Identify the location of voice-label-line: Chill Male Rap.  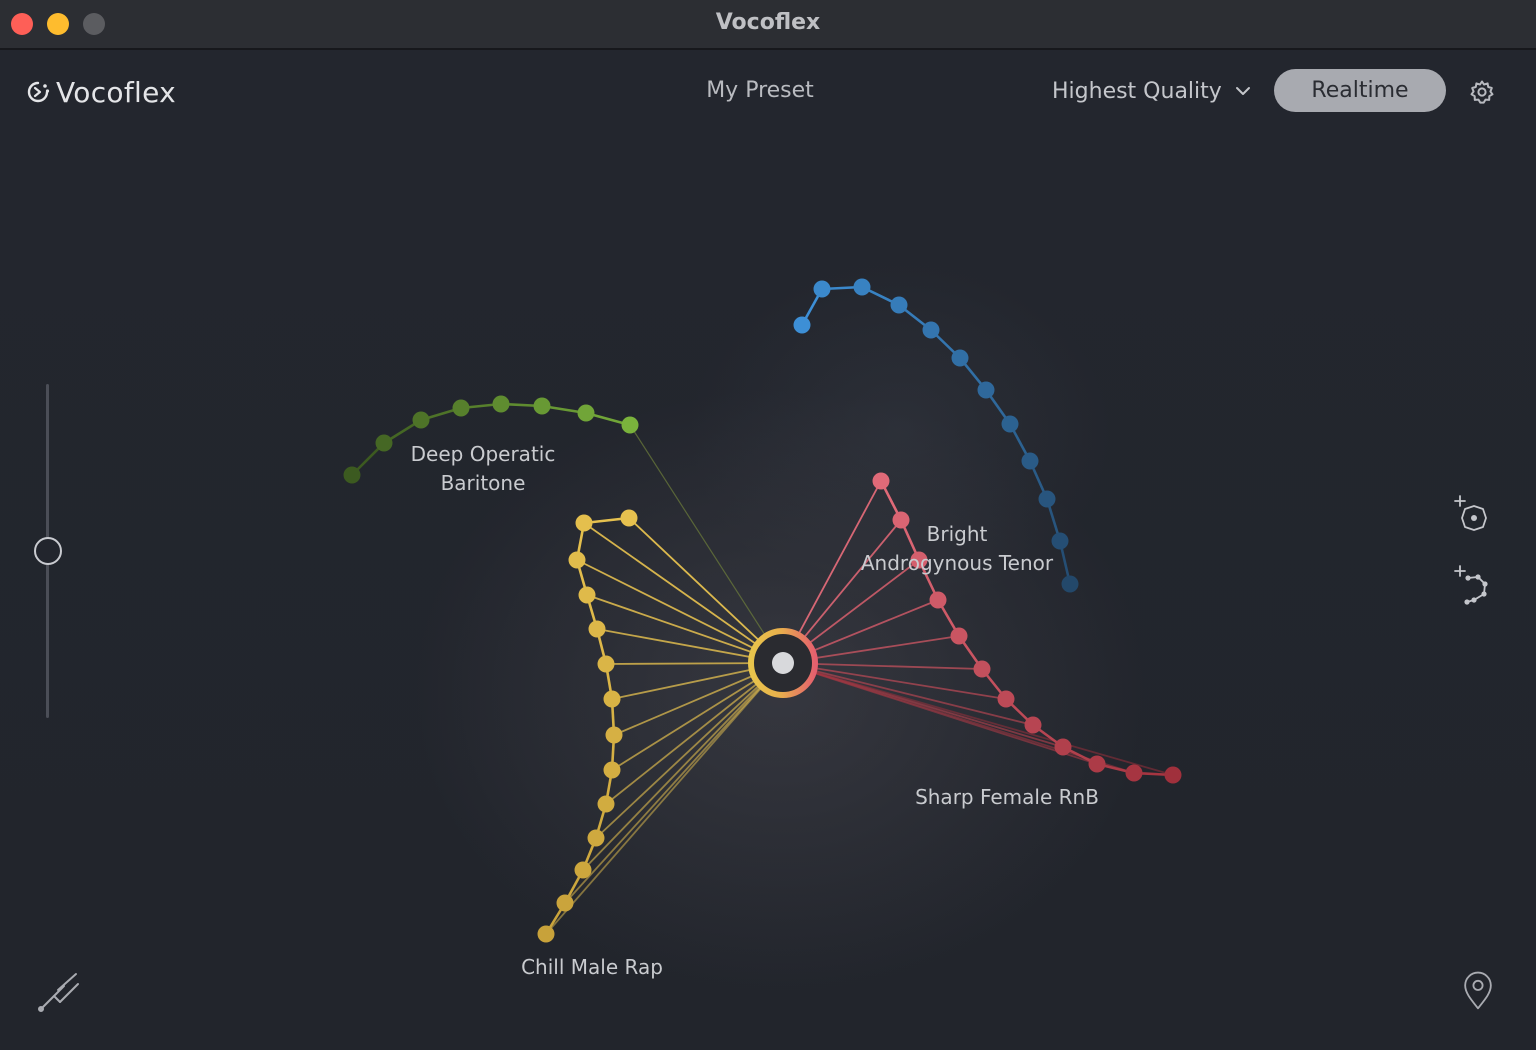
(592, 967).